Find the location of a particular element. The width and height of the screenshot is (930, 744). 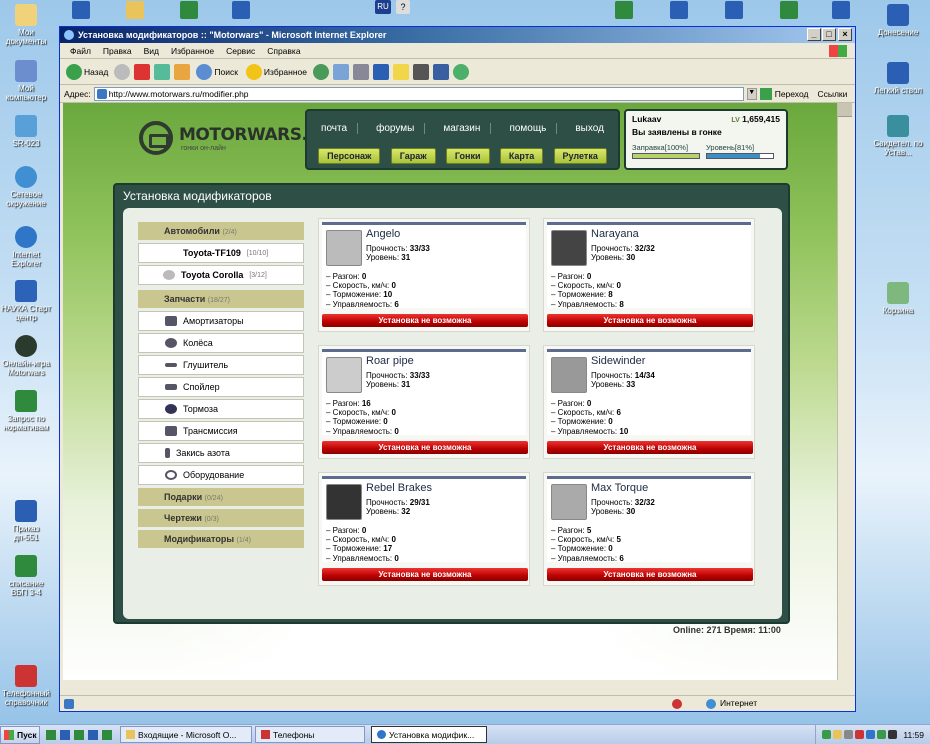

nav-garage-button: Гараж is located at coordinates (413, 156).